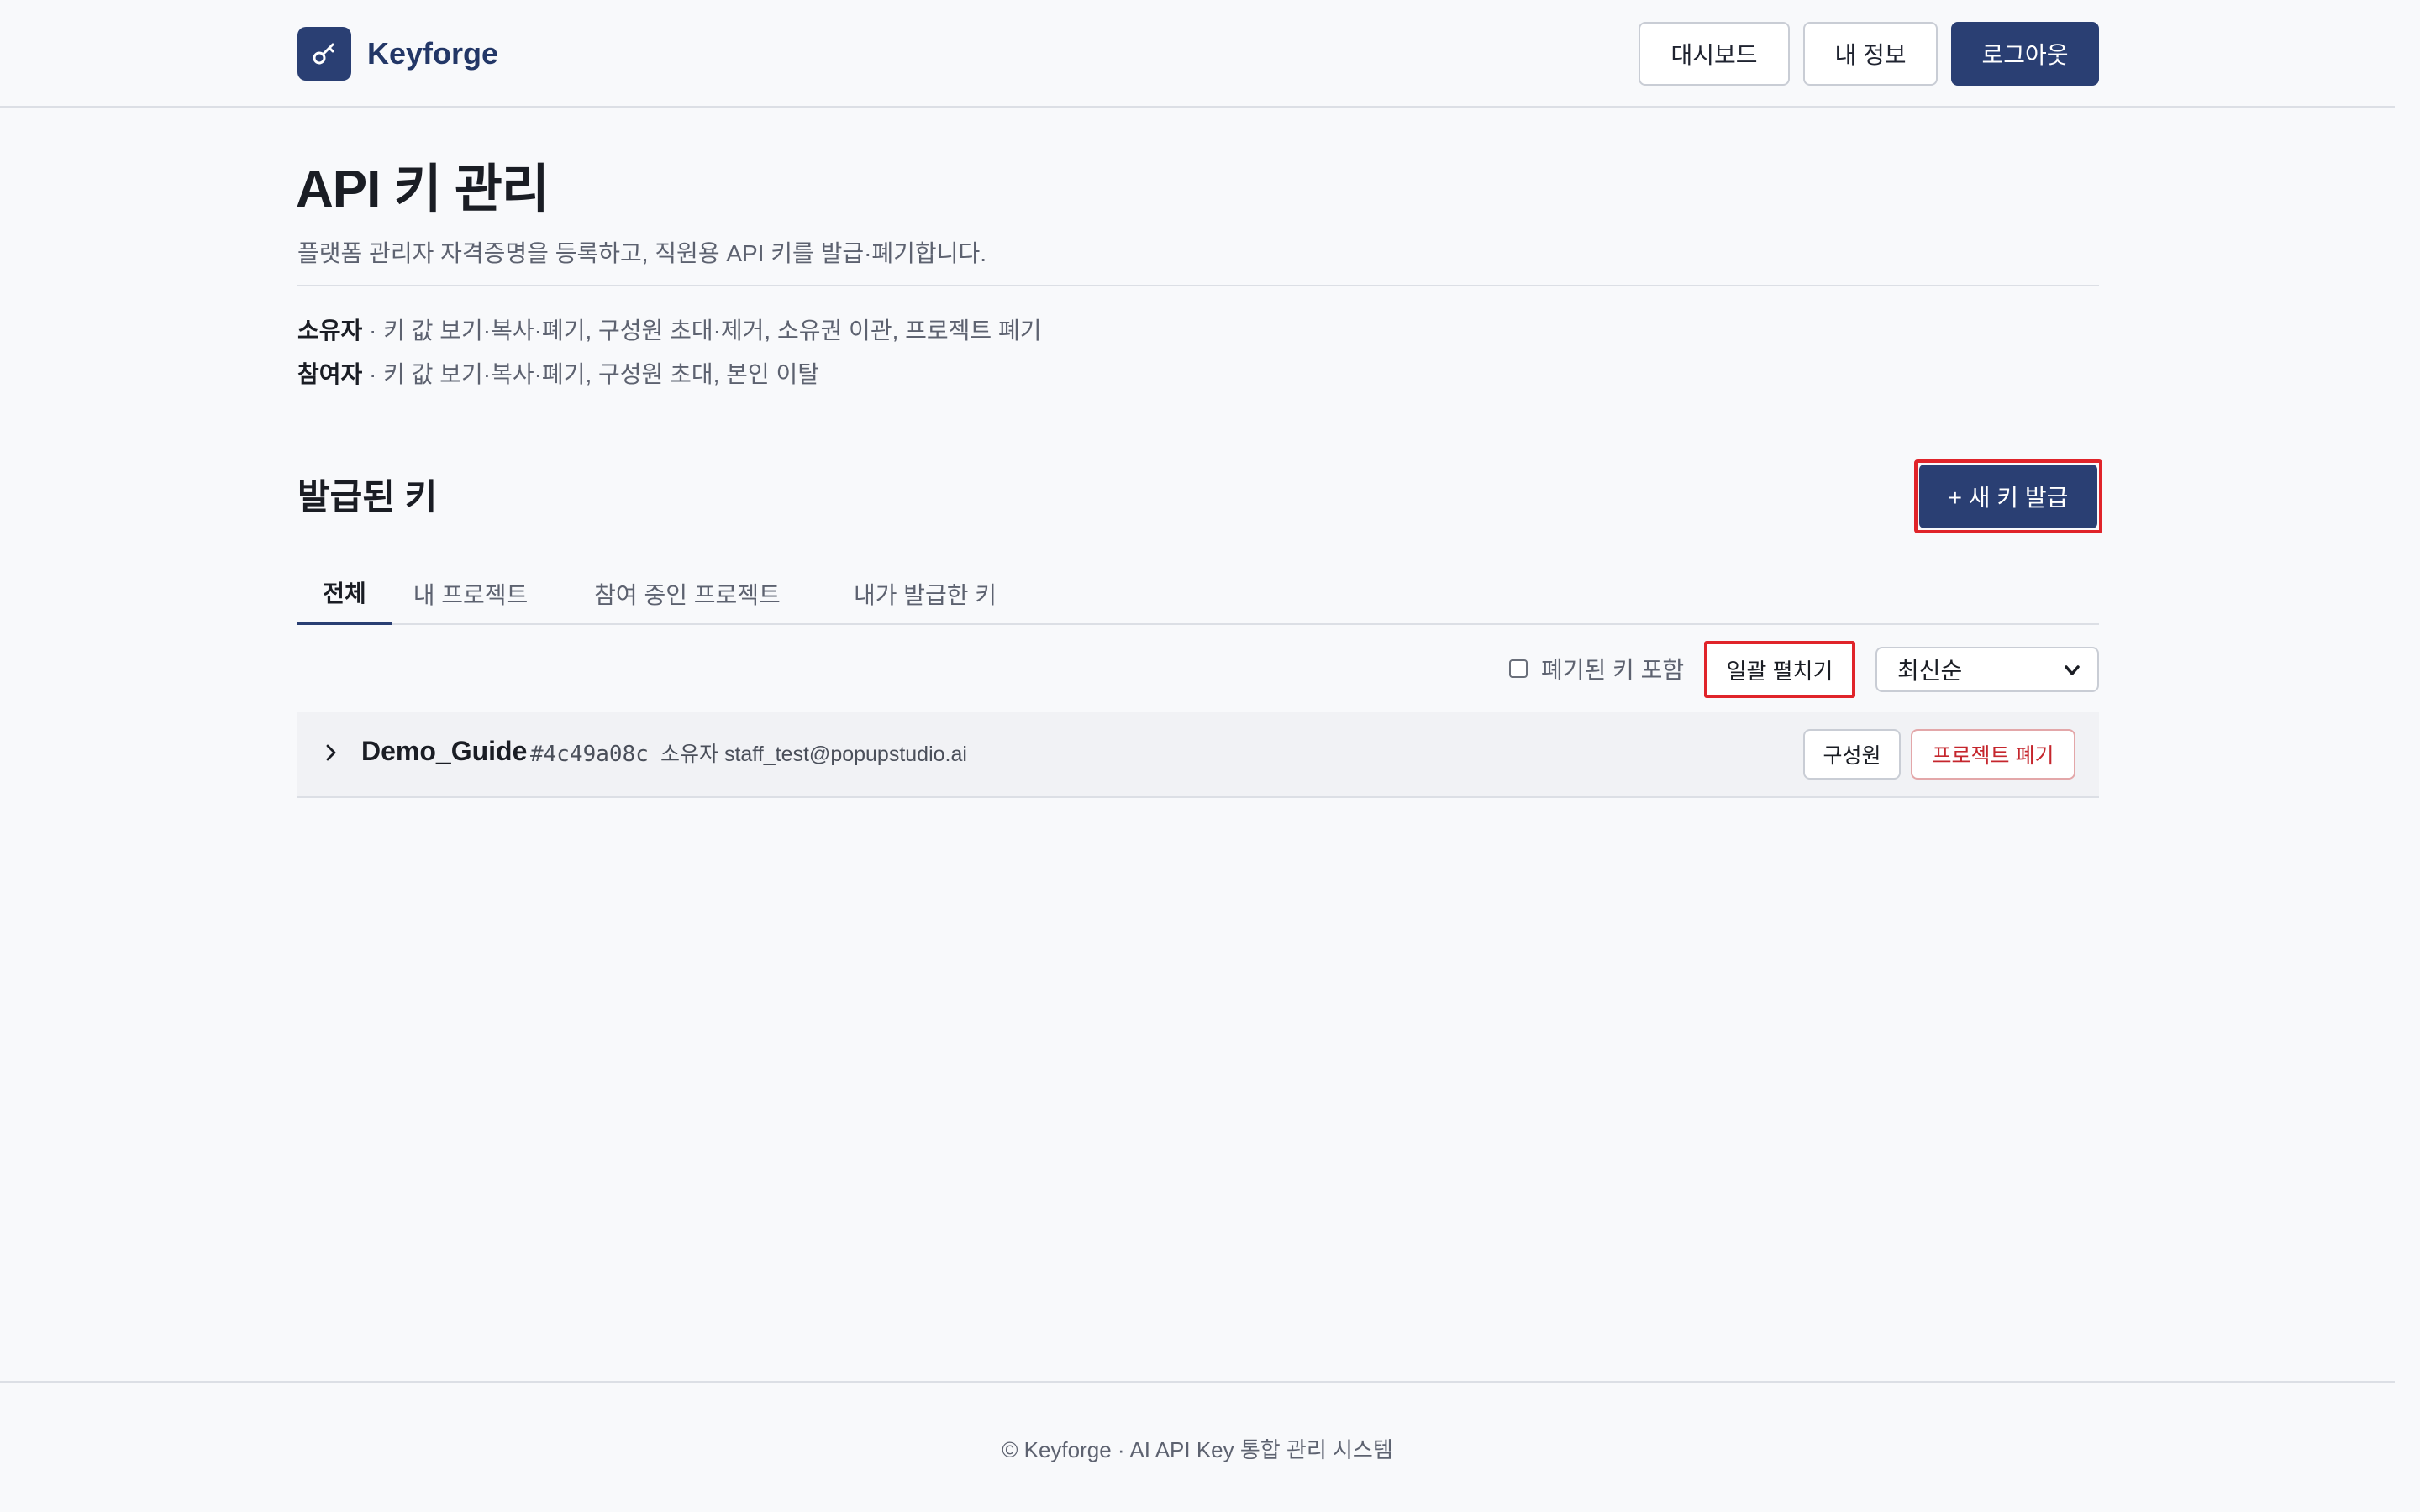  Describe the element at coordinates (925, 594) in the screenshot. I see `tab-issued-by-me: 내가 발급한 키` at that location.